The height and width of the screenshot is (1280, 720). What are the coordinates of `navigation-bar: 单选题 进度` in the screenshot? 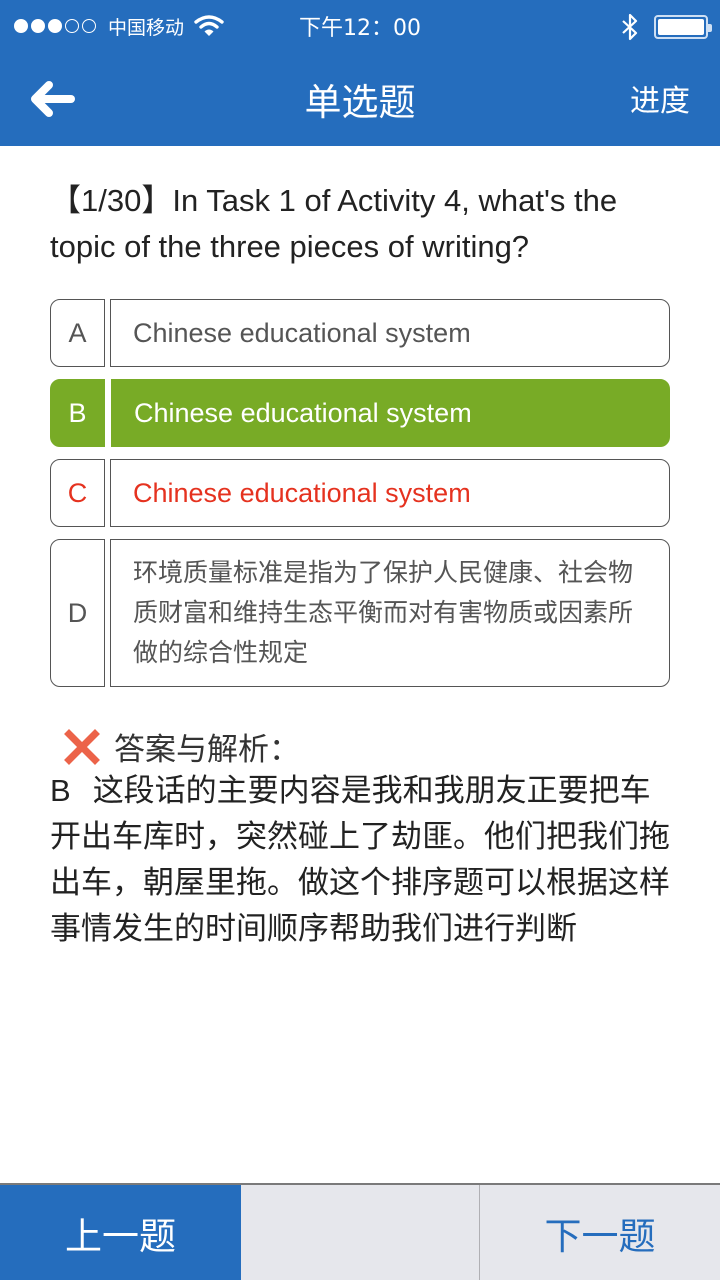 It's located at (360, 99).